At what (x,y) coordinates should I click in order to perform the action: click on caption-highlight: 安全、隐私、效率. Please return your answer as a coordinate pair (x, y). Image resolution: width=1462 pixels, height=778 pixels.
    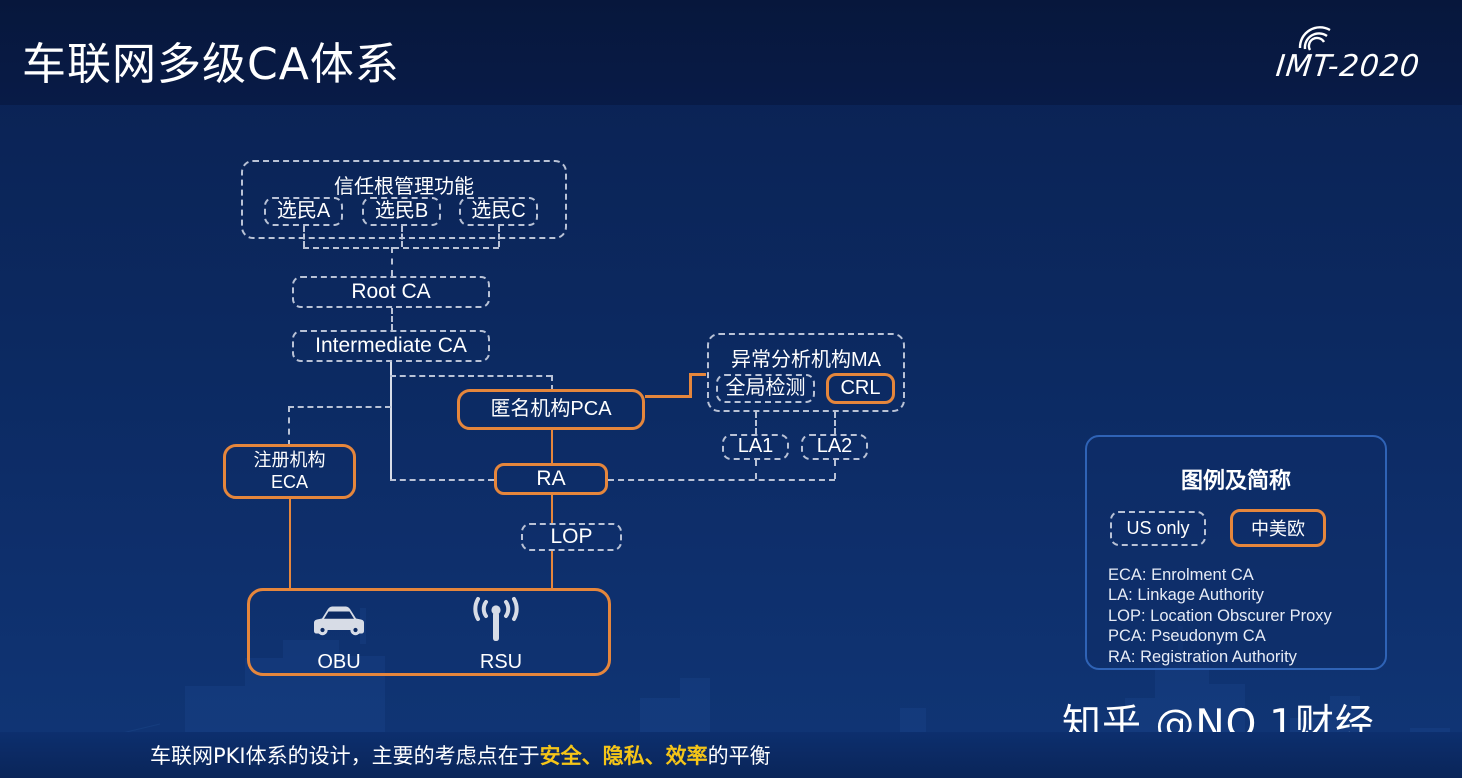
    Looking at the image, I should click on (623, 756).